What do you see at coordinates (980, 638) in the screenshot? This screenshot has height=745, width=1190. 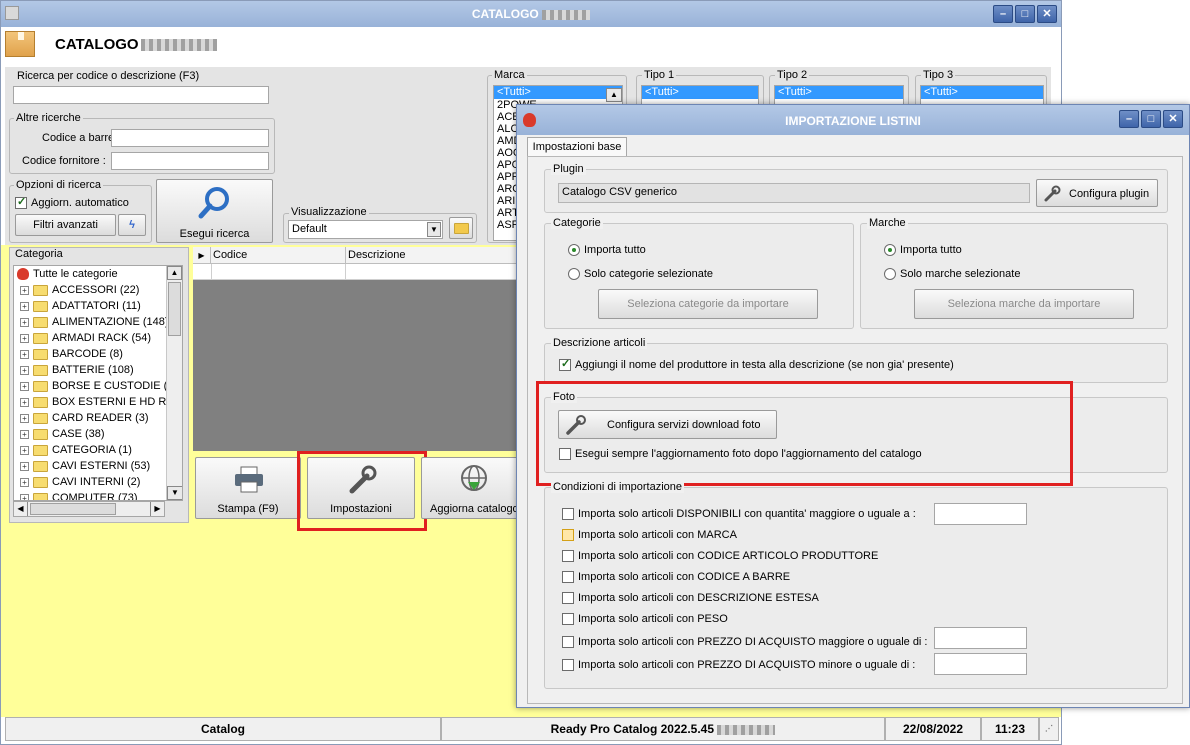 I see `min-price-input` at bounding box center [980, 638].